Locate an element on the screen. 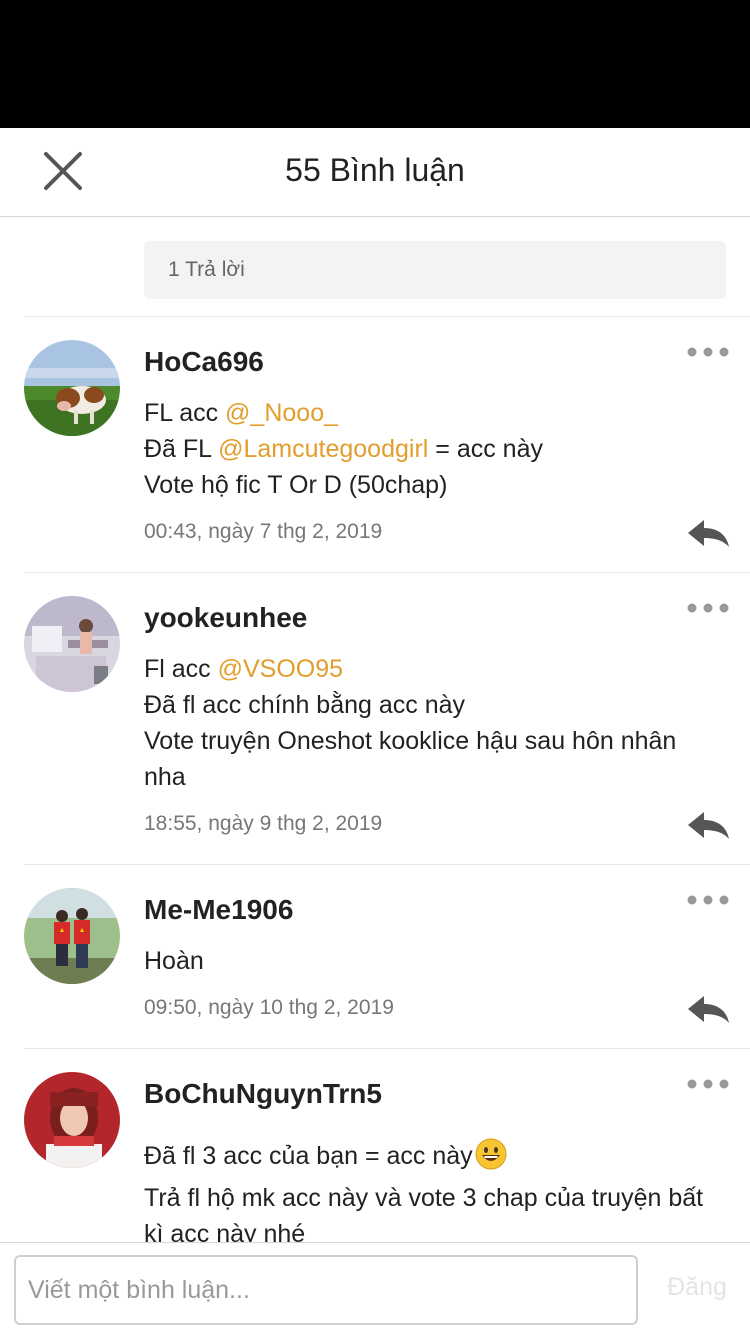 This screenshot has width=750, height=1335. comments-header: 55 Bình luận is located at coordinates (375, 172).